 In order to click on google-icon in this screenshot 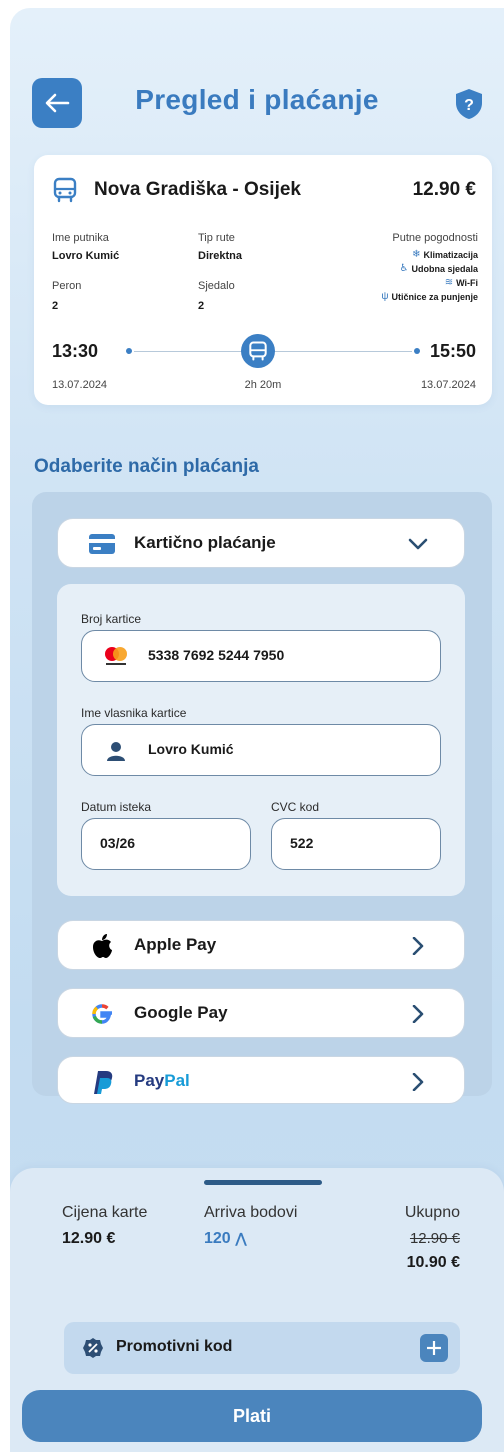, I will do `click(102, 1014)`.